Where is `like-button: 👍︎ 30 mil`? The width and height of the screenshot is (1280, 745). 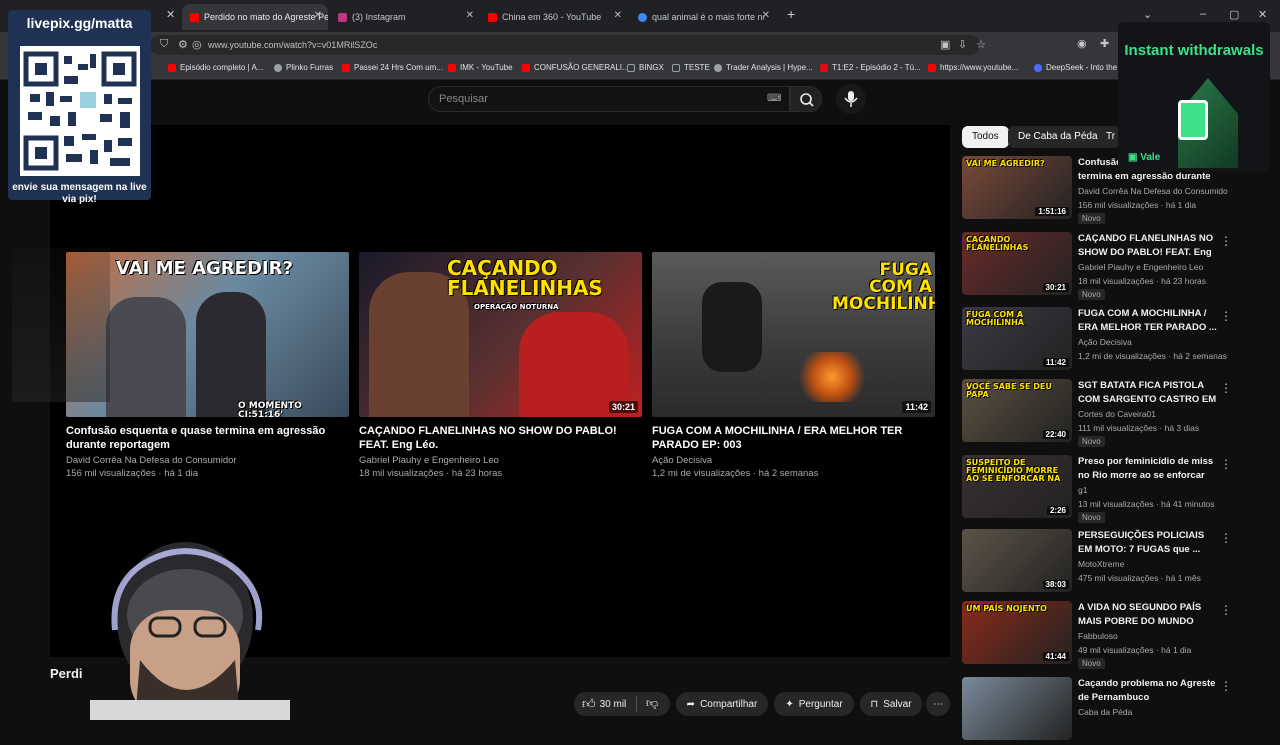
like-button: 👍︎ 30 mil is located at coordinates (604, 704).